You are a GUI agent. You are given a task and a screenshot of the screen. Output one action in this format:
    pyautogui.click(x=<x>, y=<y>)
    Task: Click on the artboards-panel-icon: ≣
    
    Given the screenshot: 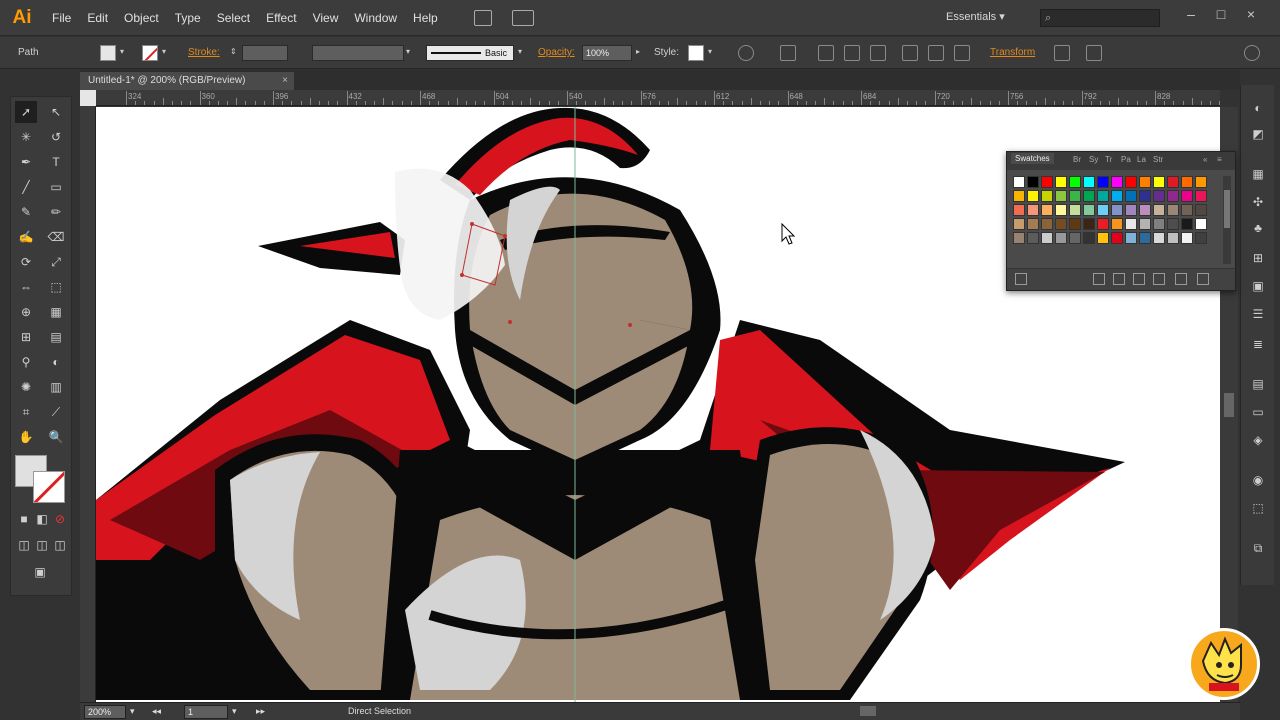 What is the action you would take?
    pyautogui.click(x=1258, y=344)
    